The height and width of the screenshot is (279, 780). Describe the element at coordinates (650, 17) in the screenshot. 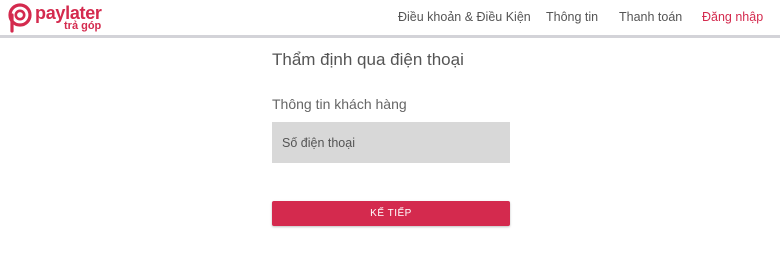

I see `nav-item-payment: Thanh toán` at that location.